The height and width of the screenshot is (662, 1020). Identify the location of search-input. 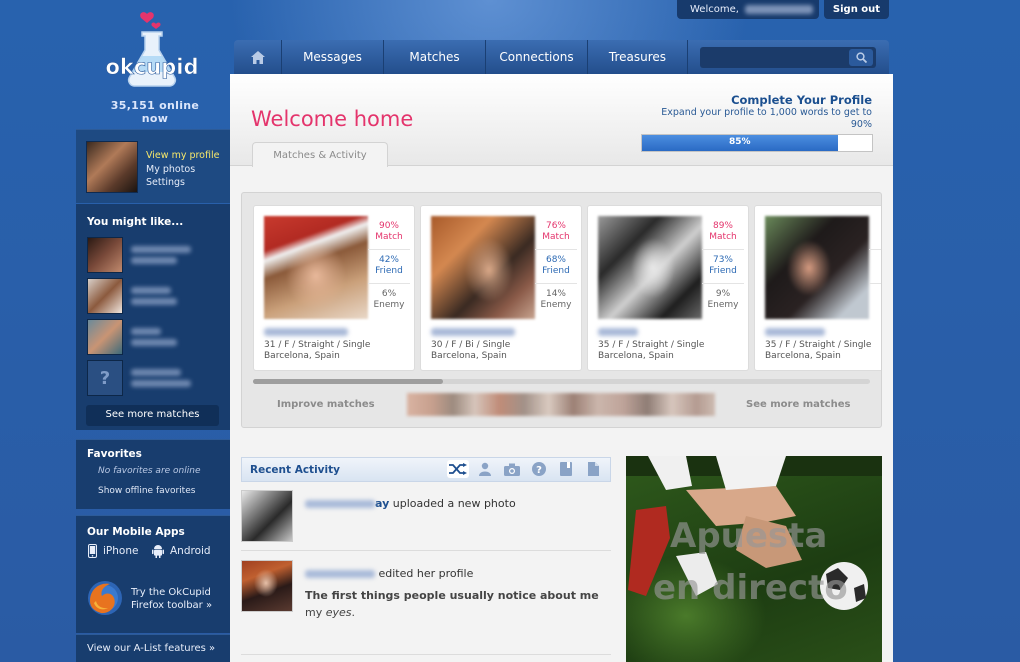
(774, 57).